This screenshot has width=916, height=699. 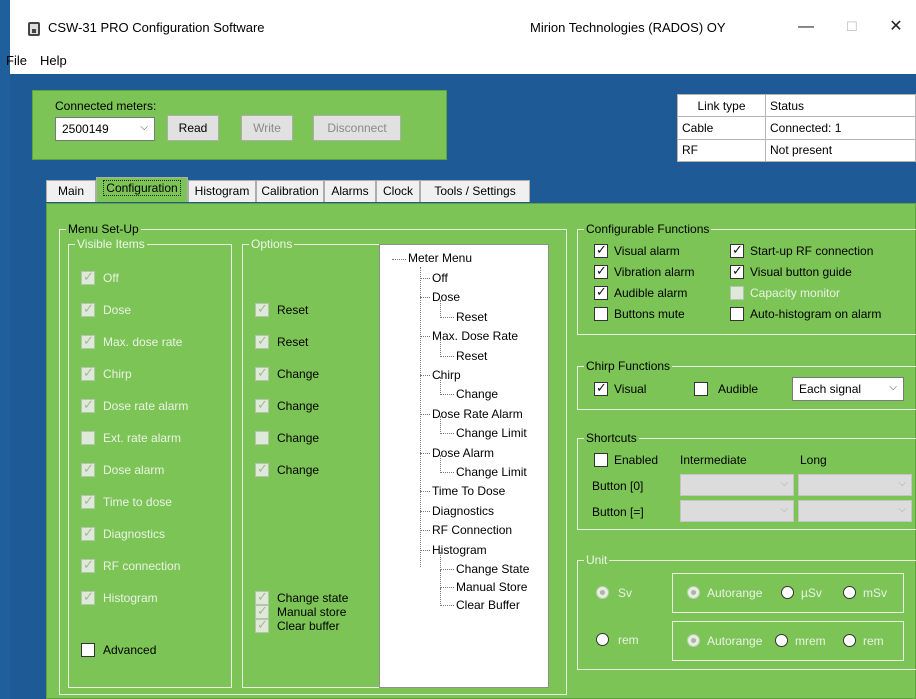 What do you see at coordinates (475, 191) in the screenshot?
I see `tab-tools-settings: Tools / Settings` at bounding box center [475, 191].